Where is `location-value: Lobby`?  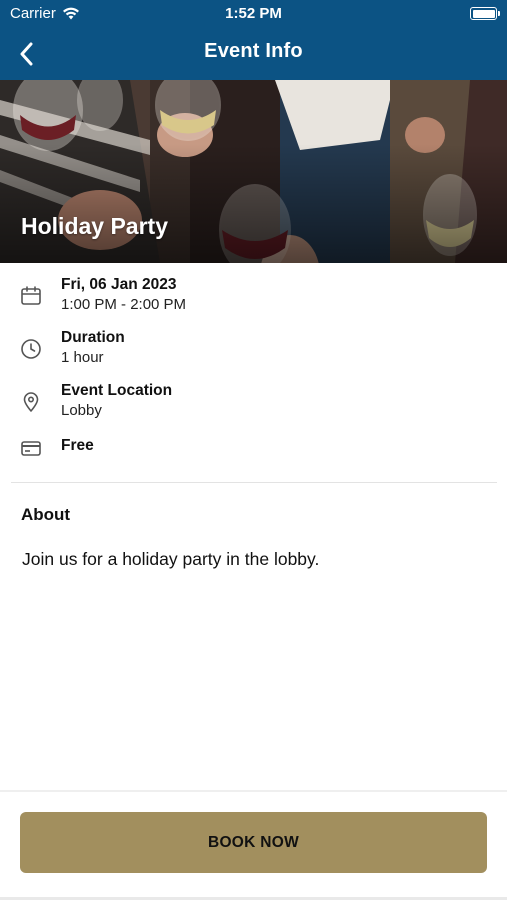
location-value: Lobby is located at coordinates (81, 410).